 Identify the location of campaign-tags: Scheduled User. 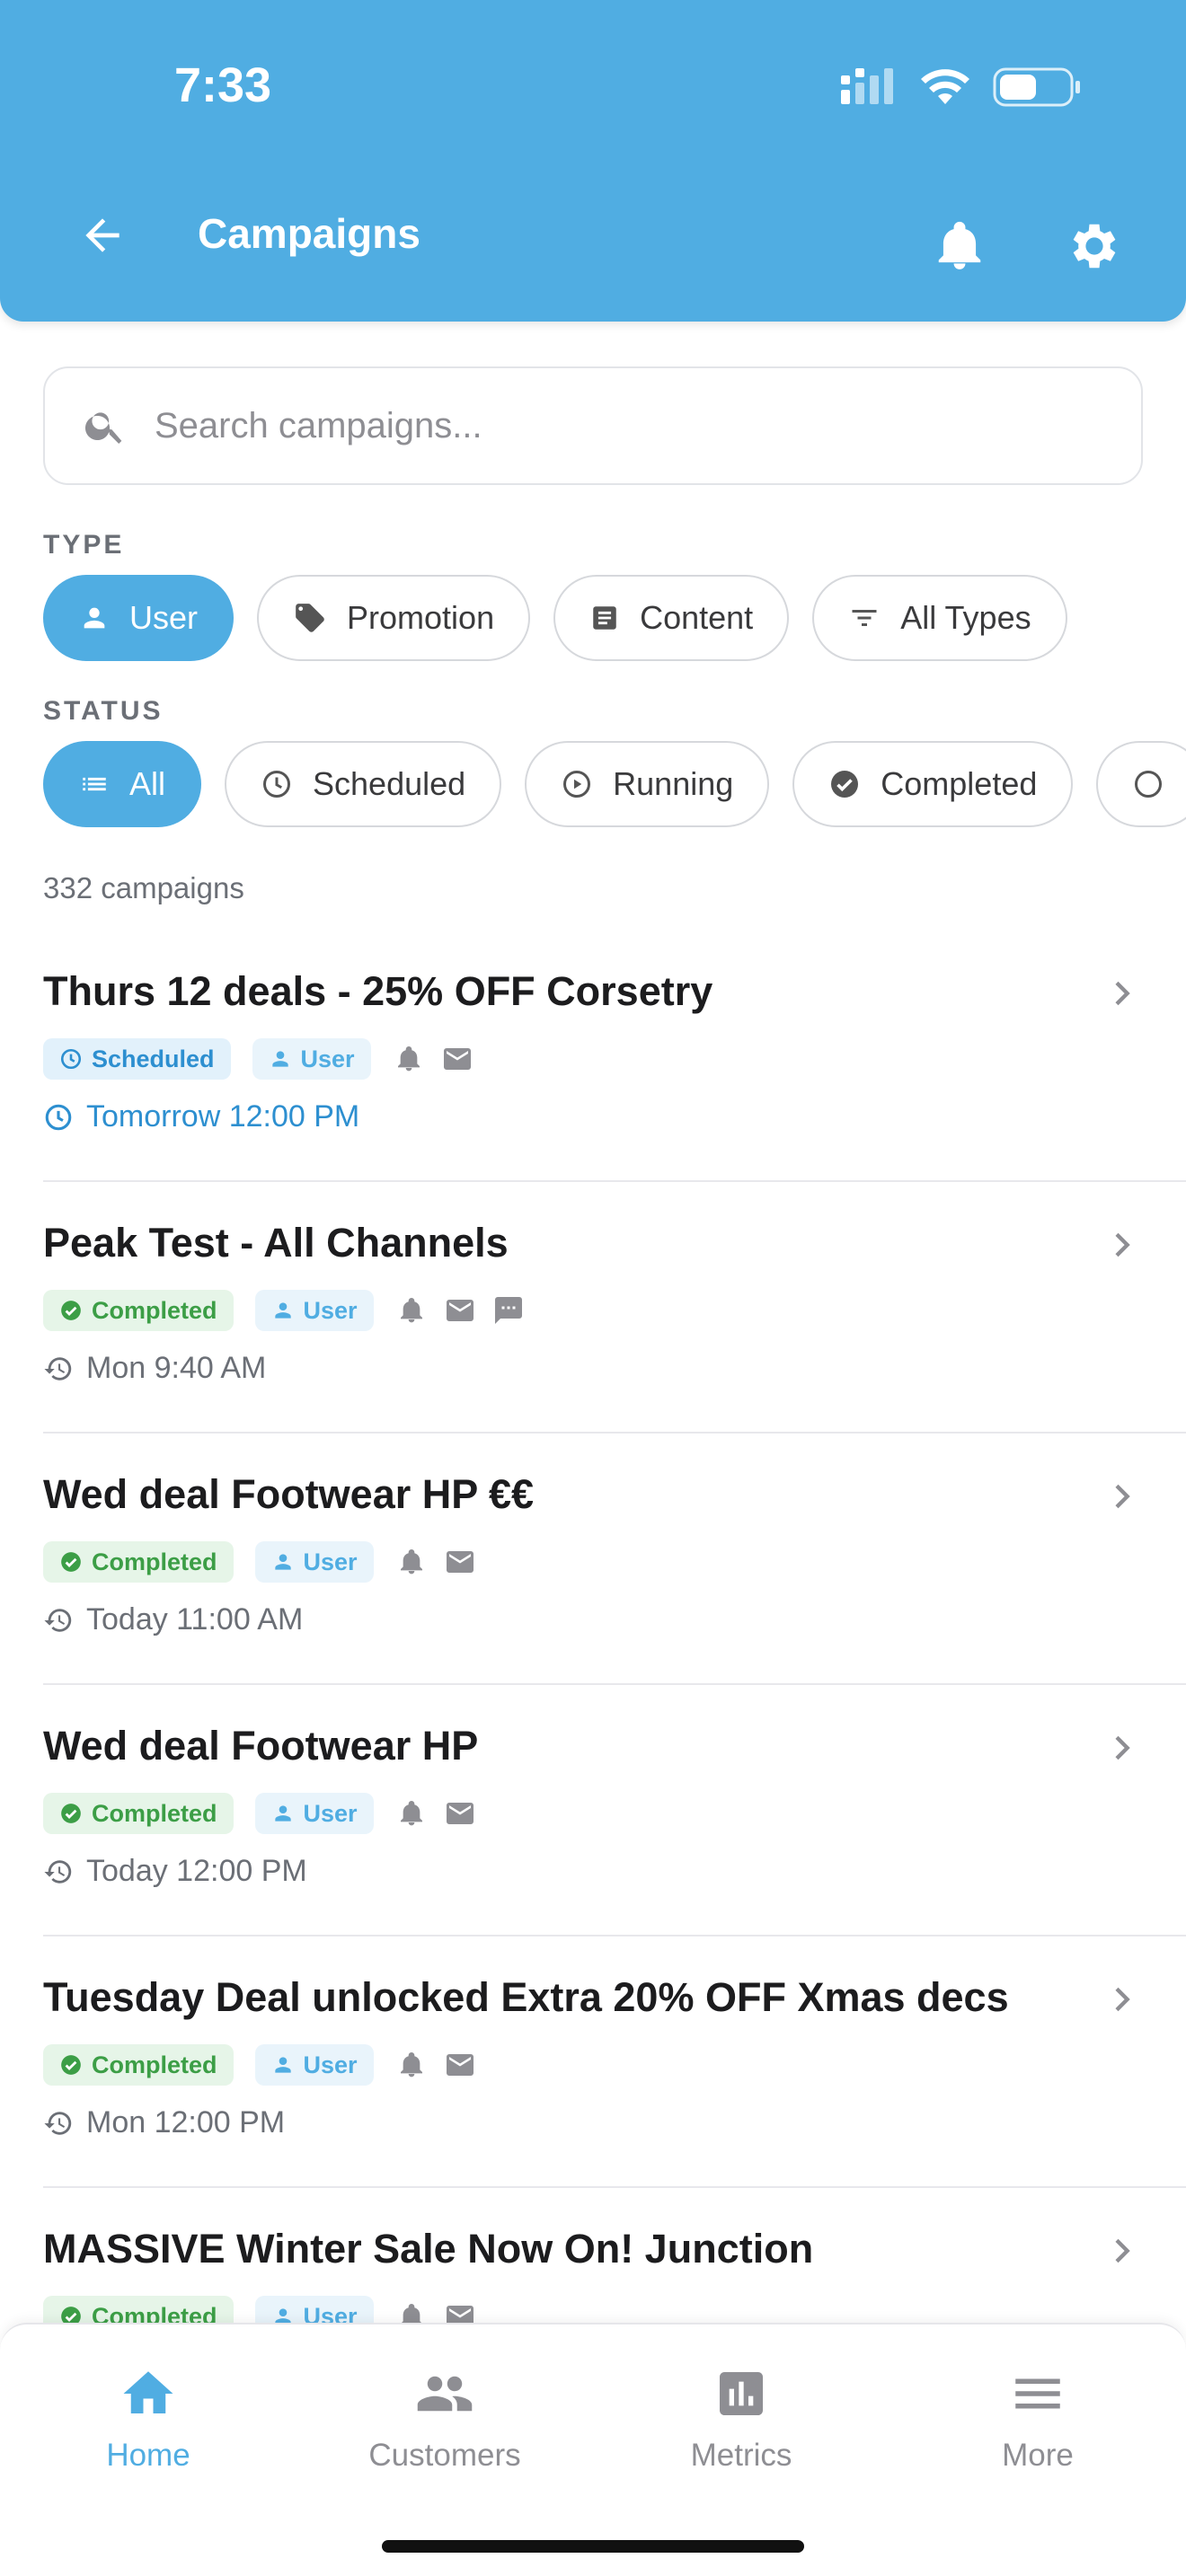
(257, 1059).